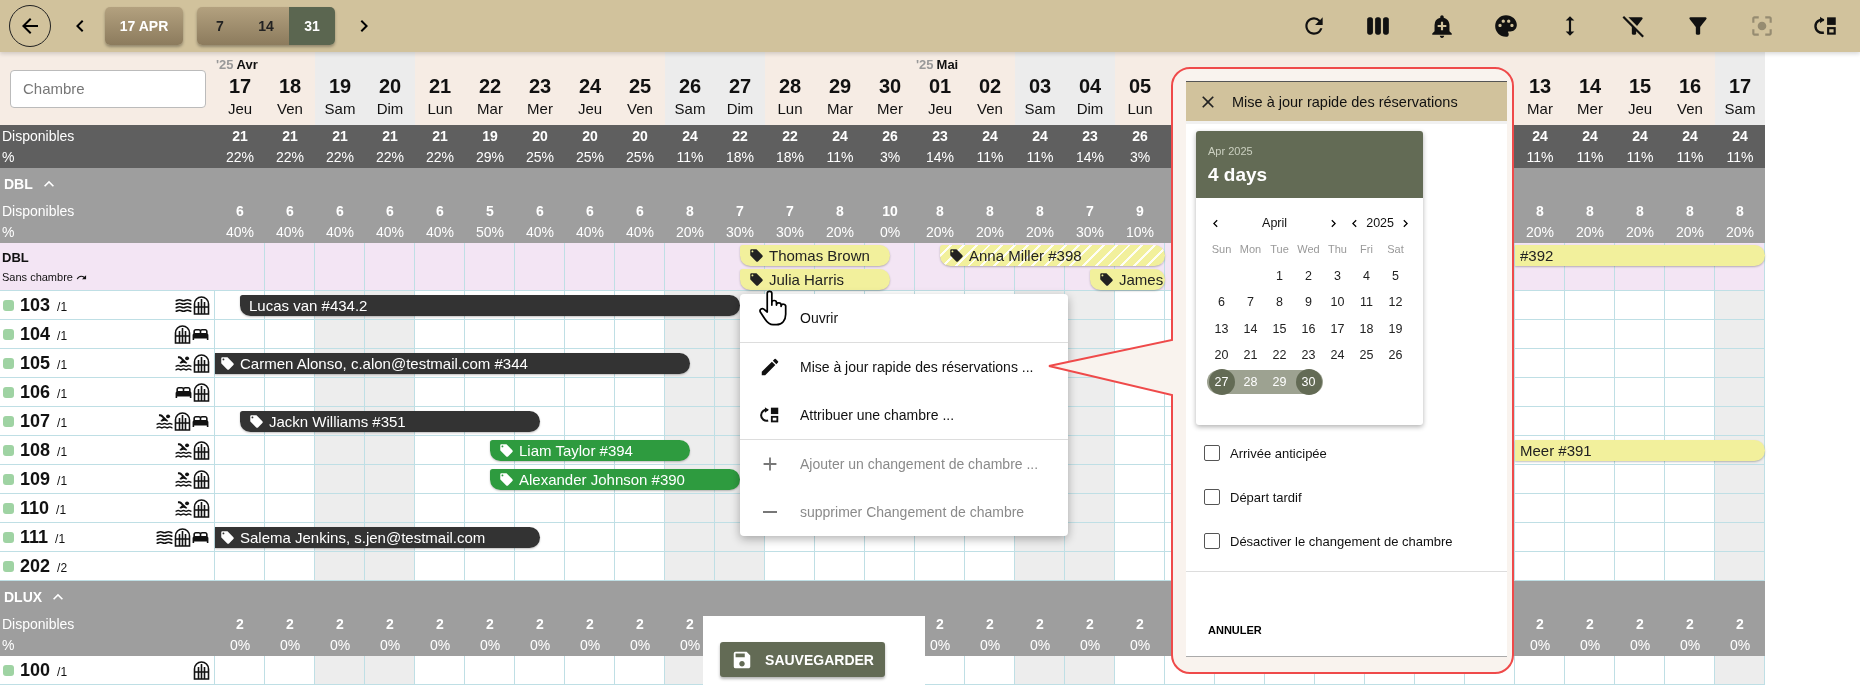 The image size is (1860, 690). I want to click on menu-item: Ouvrir, so click(904, 318).